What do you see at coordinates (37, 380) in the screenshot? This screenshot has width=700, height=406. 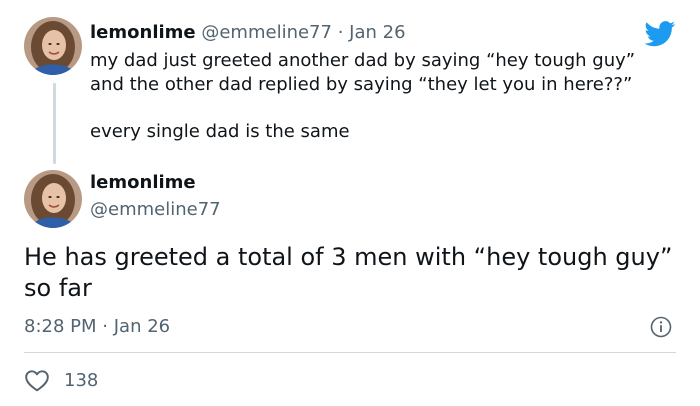 I see `heart-icon` at bounding box center [37, 380].